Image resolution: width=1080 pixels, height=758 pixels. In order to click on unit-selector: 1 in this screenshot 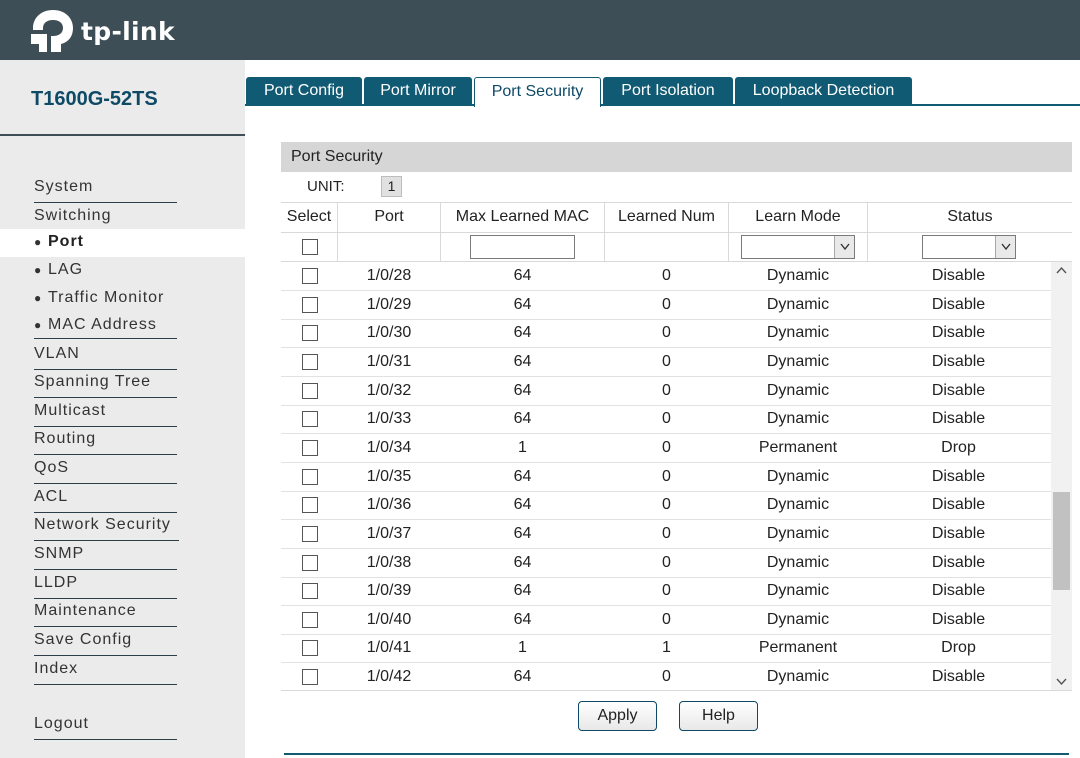, I will do `click(391, 186)`.